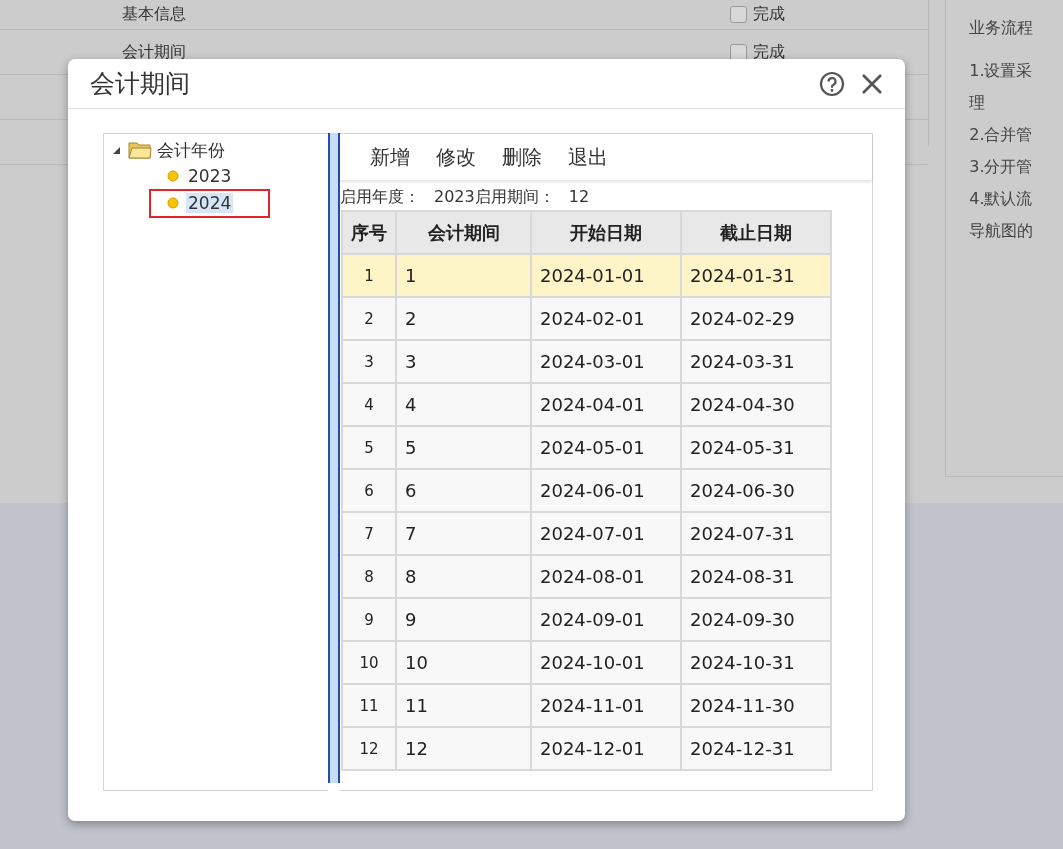 The image size is (1063, 849). What do you see at coordinates (756, 490) in the screenshot?
I see `table-cell: 2024-06-30` at bounding box center [756, 490].